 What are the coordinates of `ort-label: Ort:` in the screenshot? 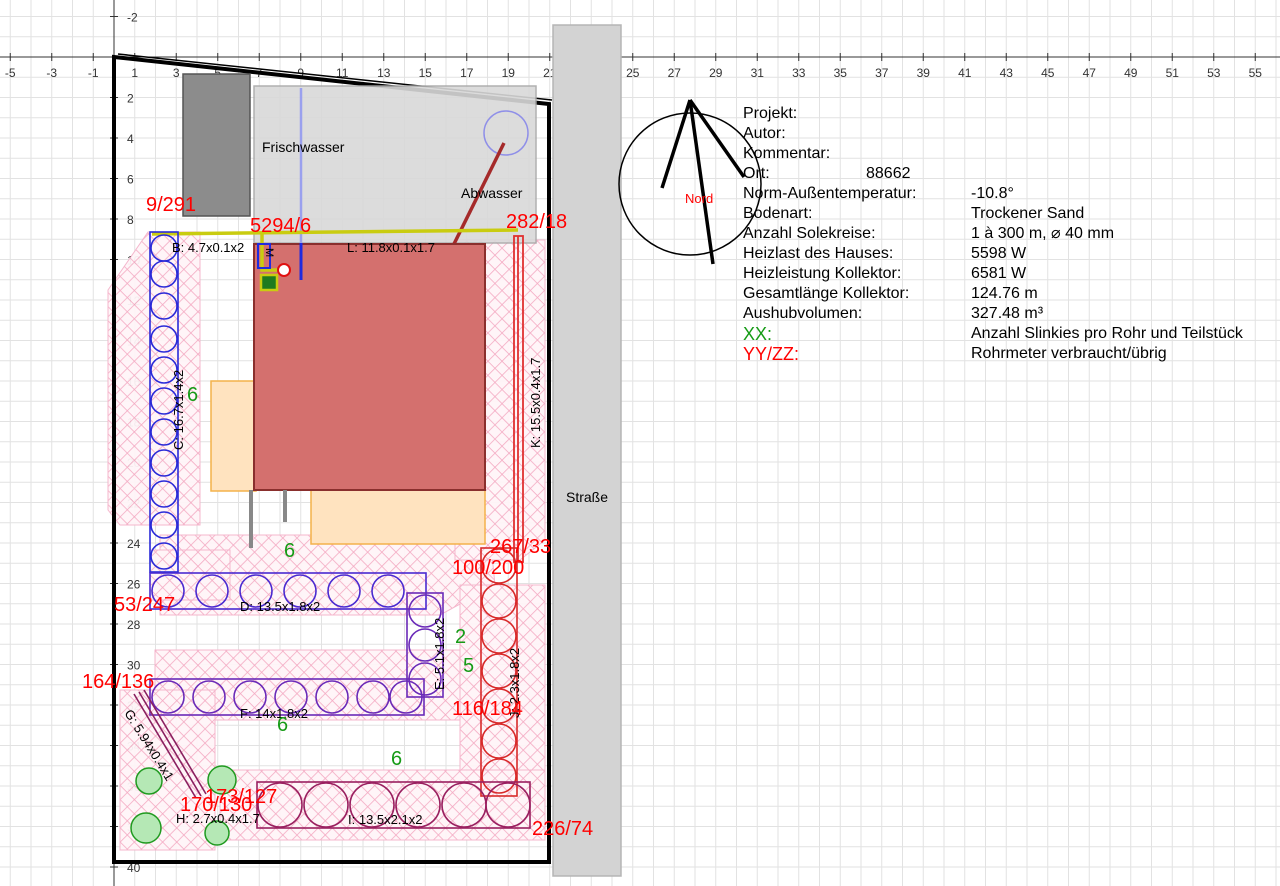 It's located at (756, 173).